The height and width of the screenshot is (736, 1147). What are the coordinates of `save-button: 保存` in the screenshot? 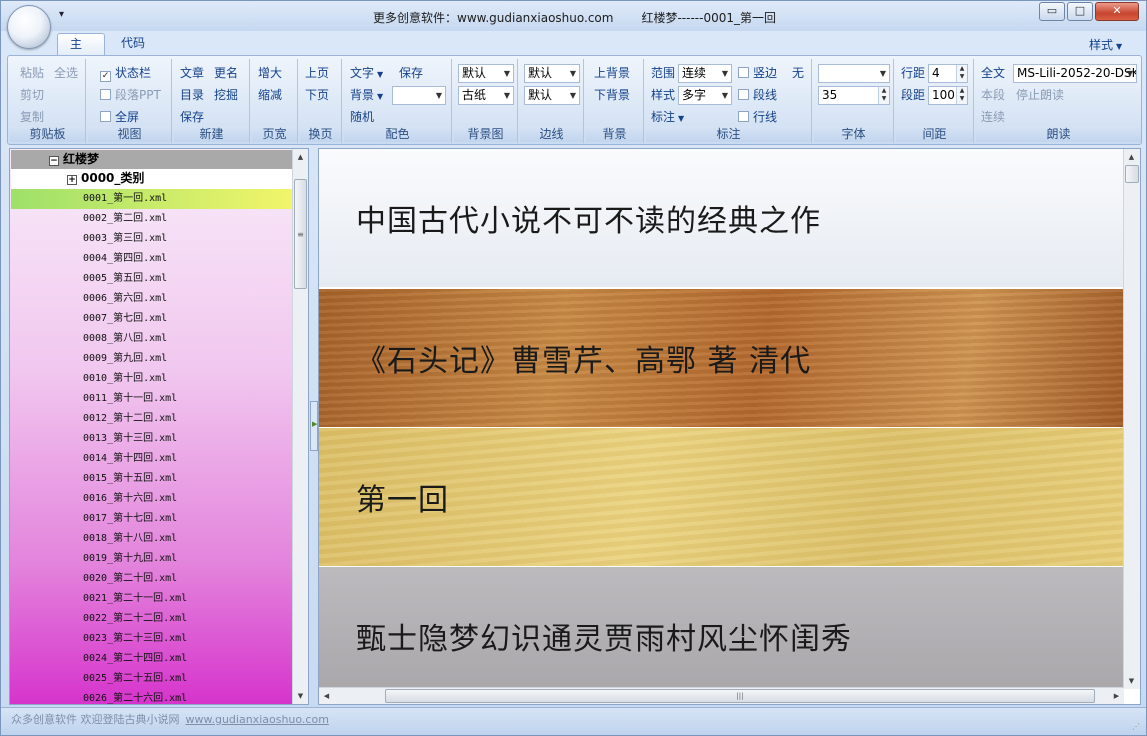 It's located at (192, 116).